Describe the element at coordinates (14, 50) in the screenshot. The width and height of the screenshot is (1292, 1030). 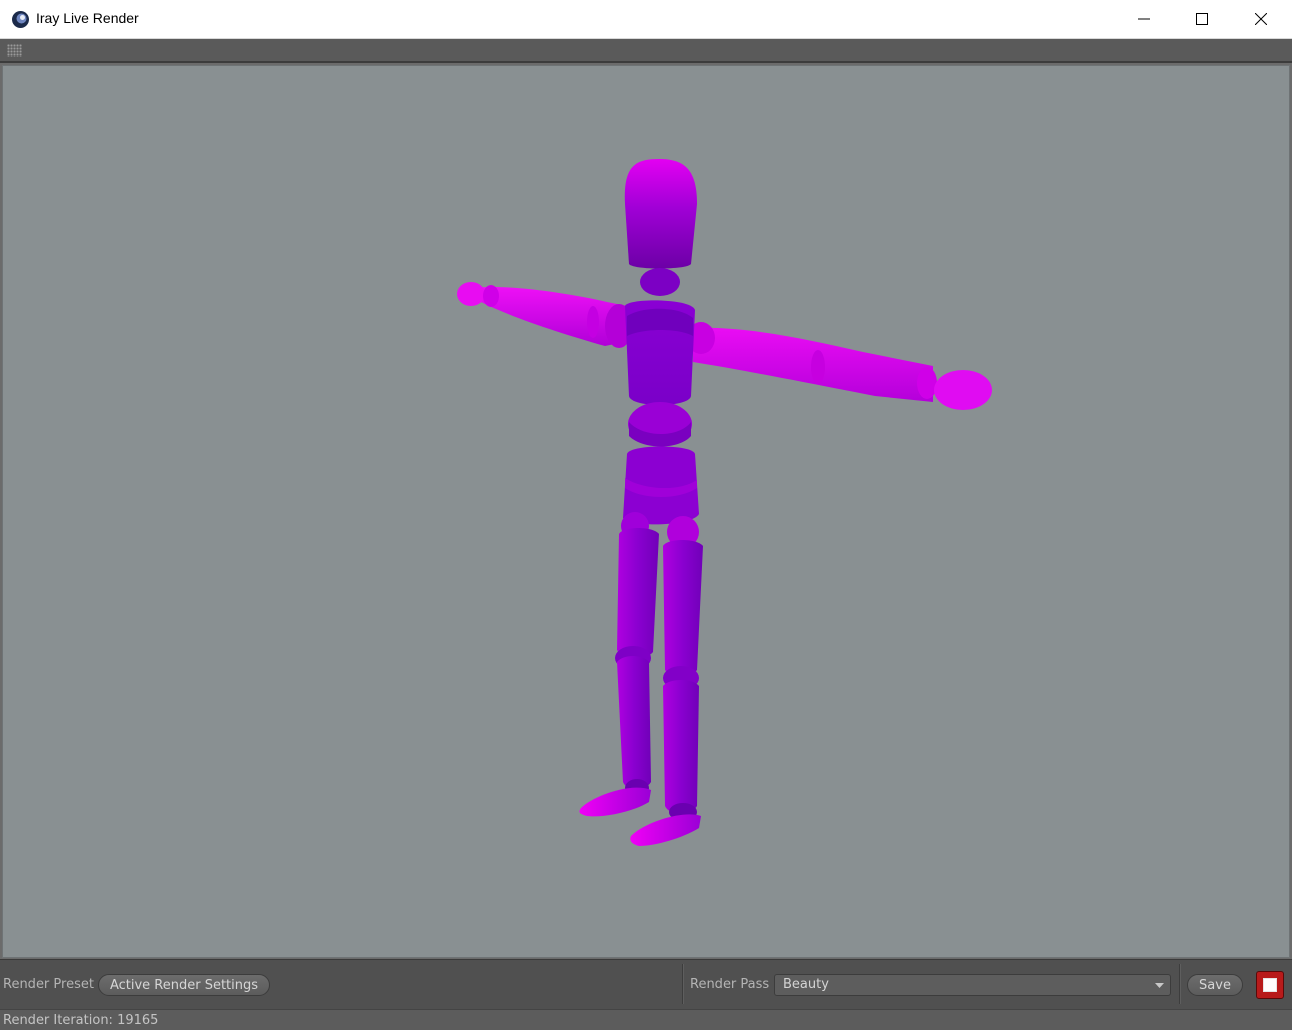
I see `toolbar-grip-icon` at that location.